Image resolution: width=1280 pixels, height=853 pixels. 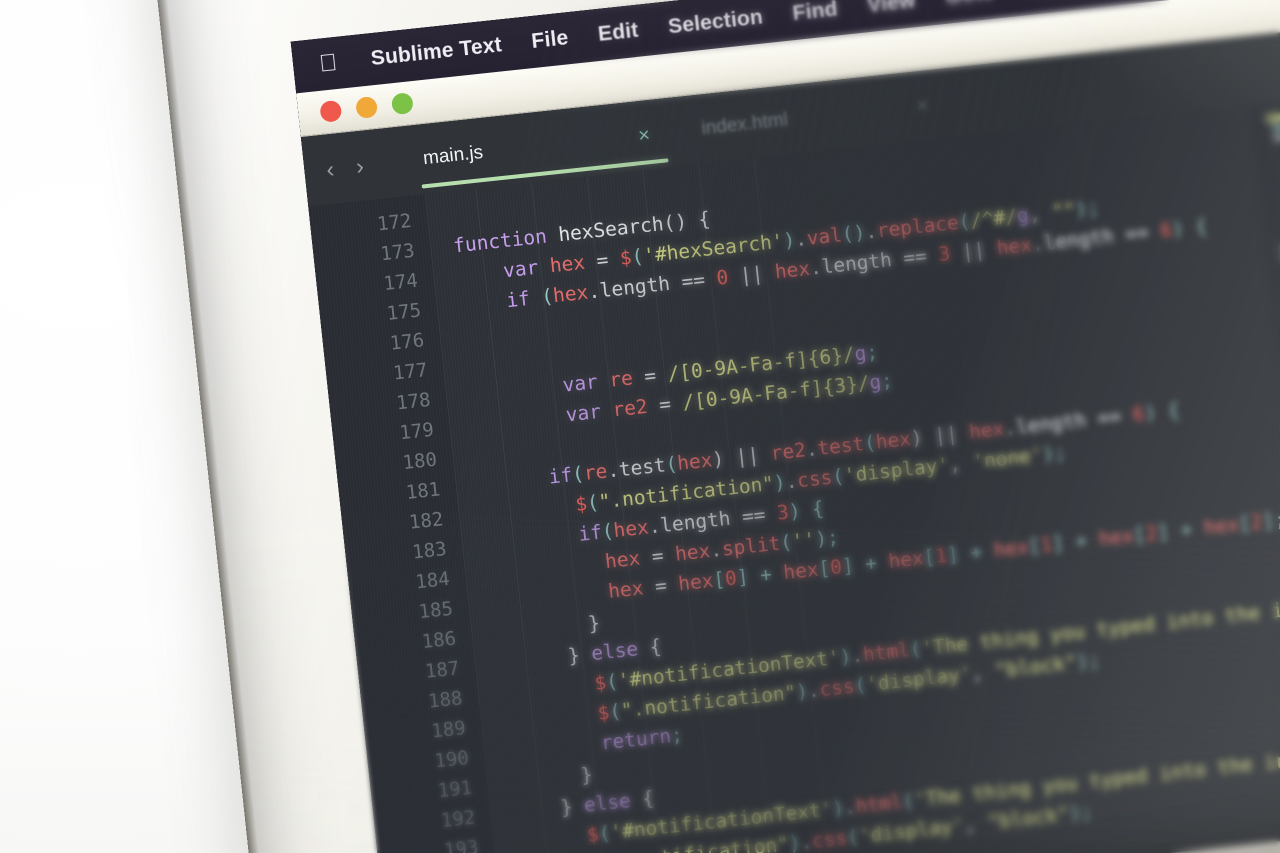 What do you see at coordinates (453, 155) in the screenshot?
I see `tab-label: main.js` at bounding box center [453, 155].